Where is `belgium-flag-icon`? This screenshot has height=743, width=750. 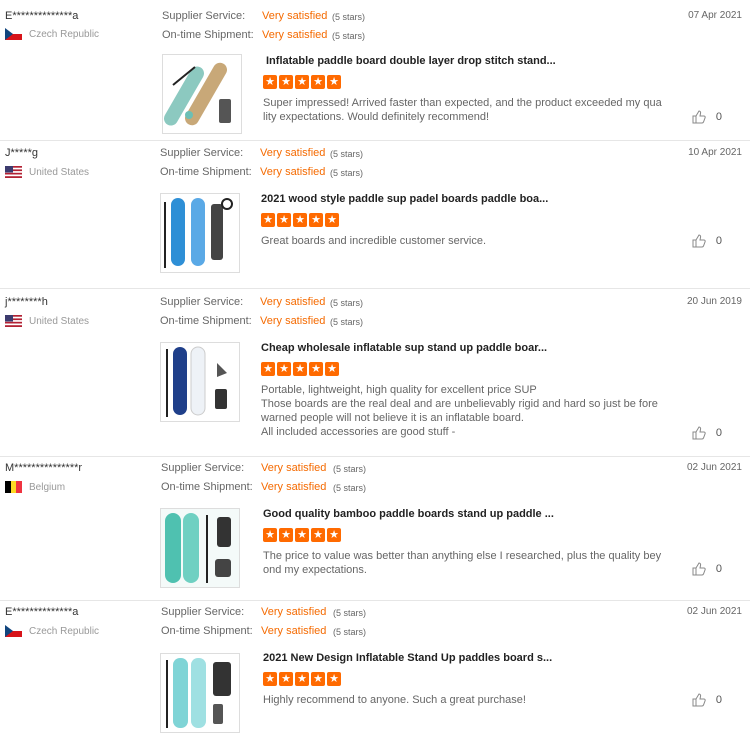 belgium-flag-icon is located at coordinates (13, 487).